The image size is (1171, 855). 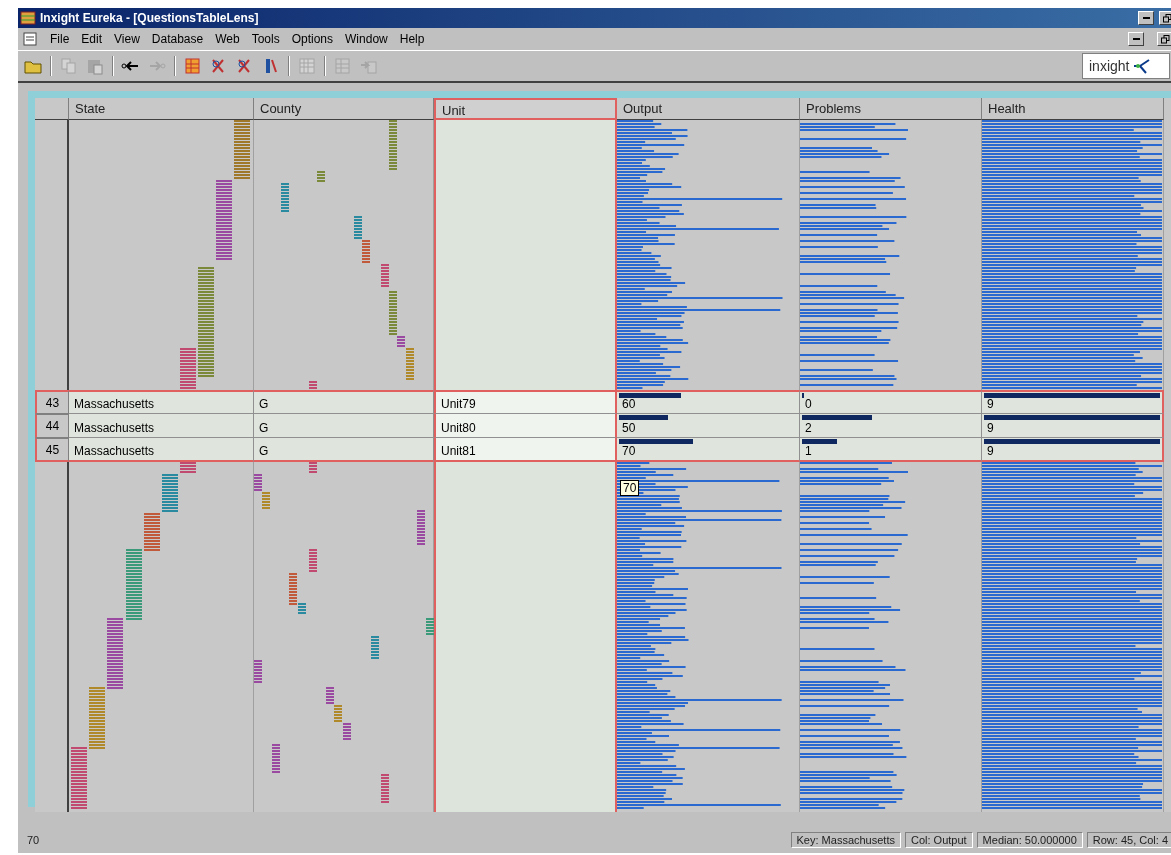 What do you see at coordinates (1128, 840) in the screenshot?
I see `status-field: Row: 45, Col: 4` at bounding box center [1128, 840].